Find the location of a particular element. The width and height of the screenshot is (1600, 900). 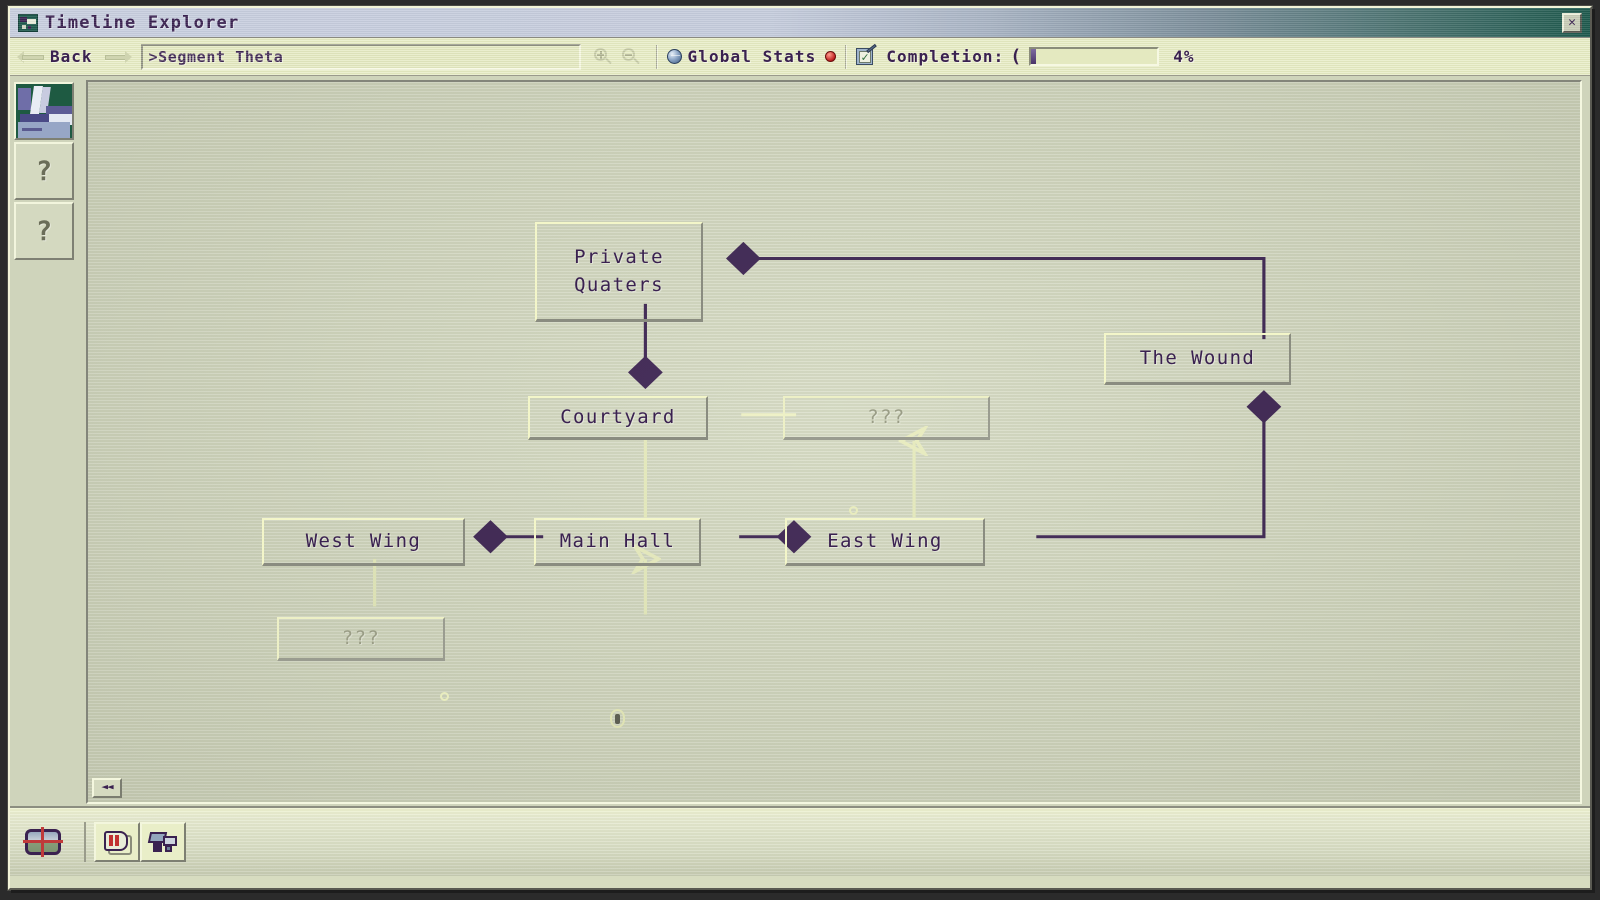

thumbnail-artwork is located at coordinates (44, 111).